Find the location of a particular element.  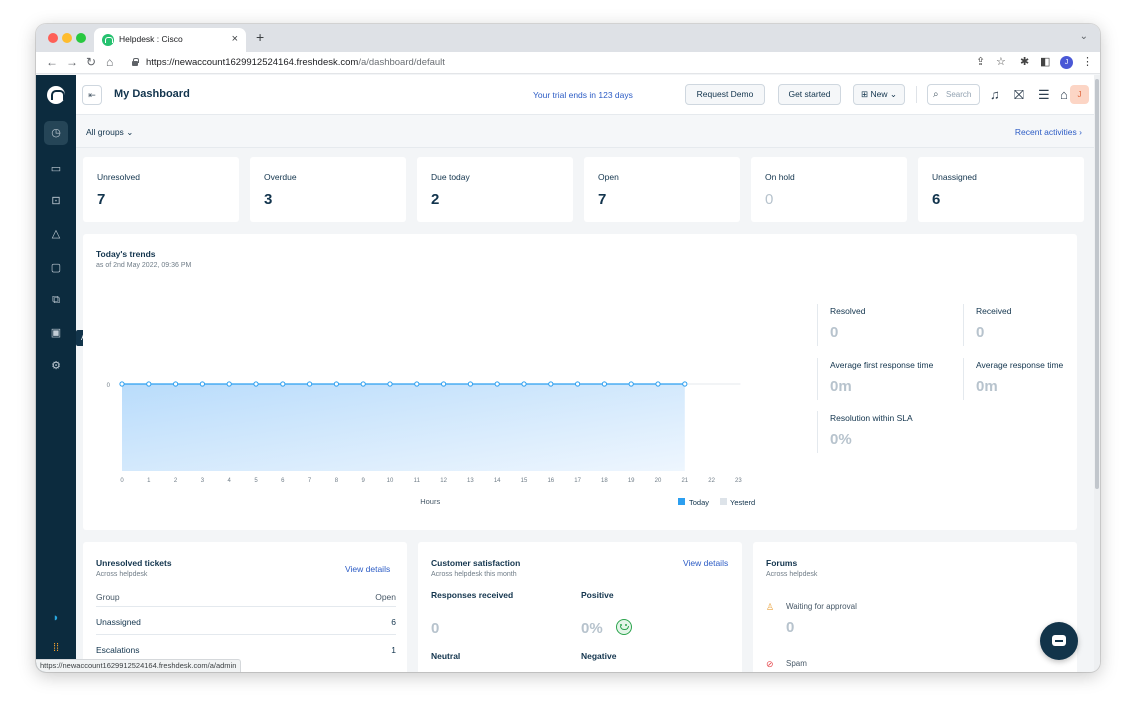

close-window-button is located at coordinates (53, 38).